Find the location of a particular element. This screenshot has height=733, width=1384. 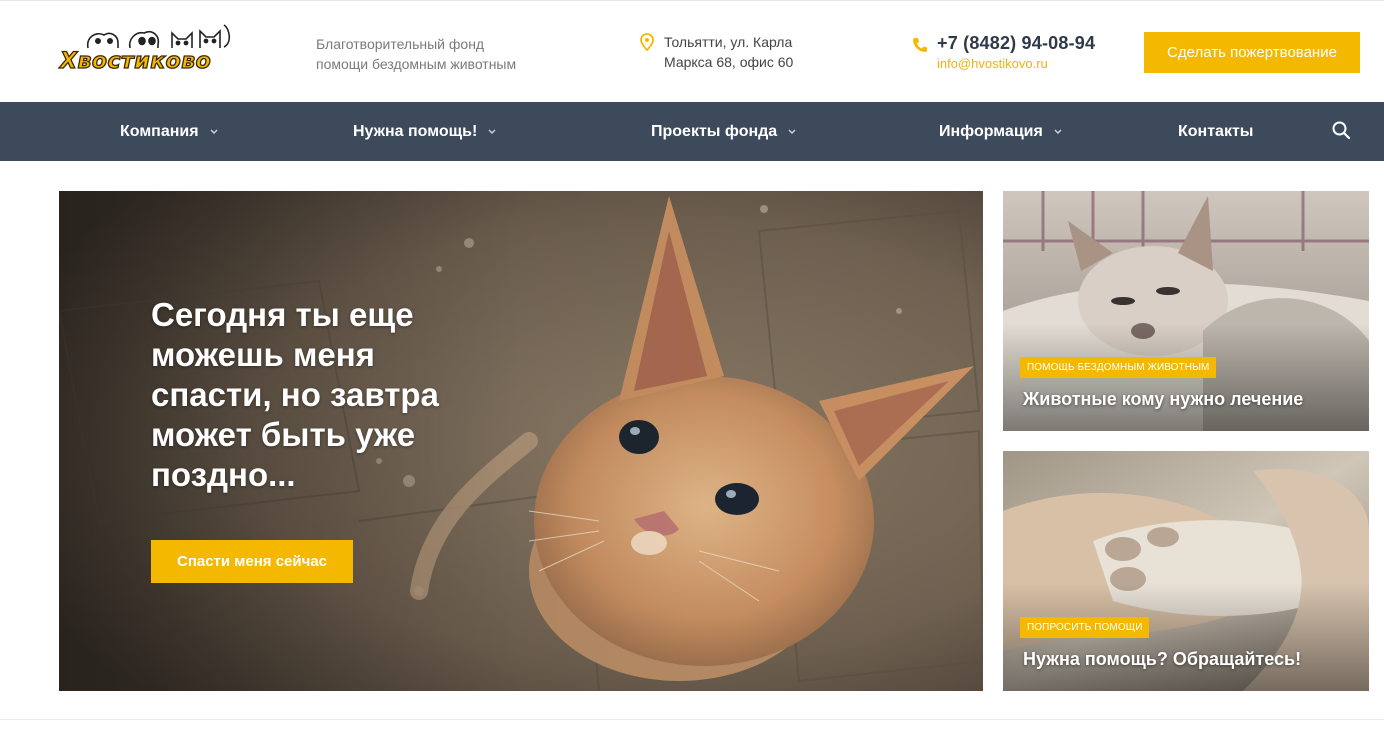

nav-item-projects: Проекты фонда is located at coordinates (724, 131).